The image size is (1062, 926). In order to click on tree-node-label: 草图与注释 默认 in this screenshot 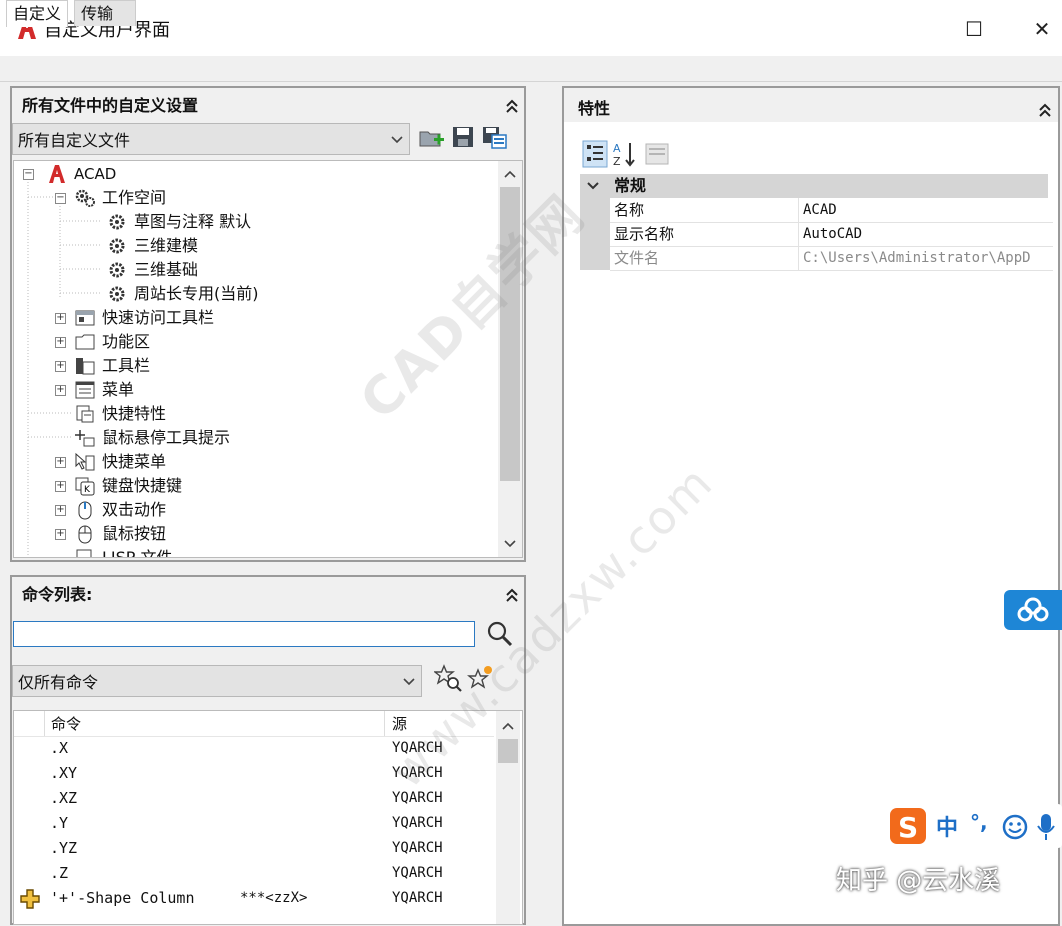, I will do `click(193, 221)`.